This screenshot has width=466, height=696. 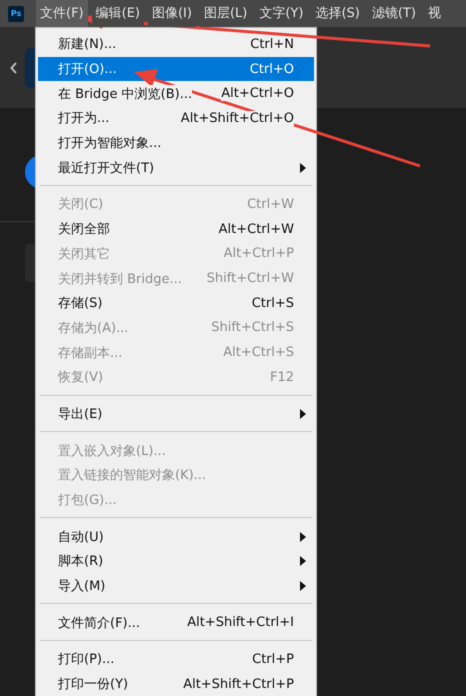 What do you see at coordinates (176, 69) in the screenshot?
I see `menu-item: 打开(O)... Ctrl+O` at bounding box center [176, 69].